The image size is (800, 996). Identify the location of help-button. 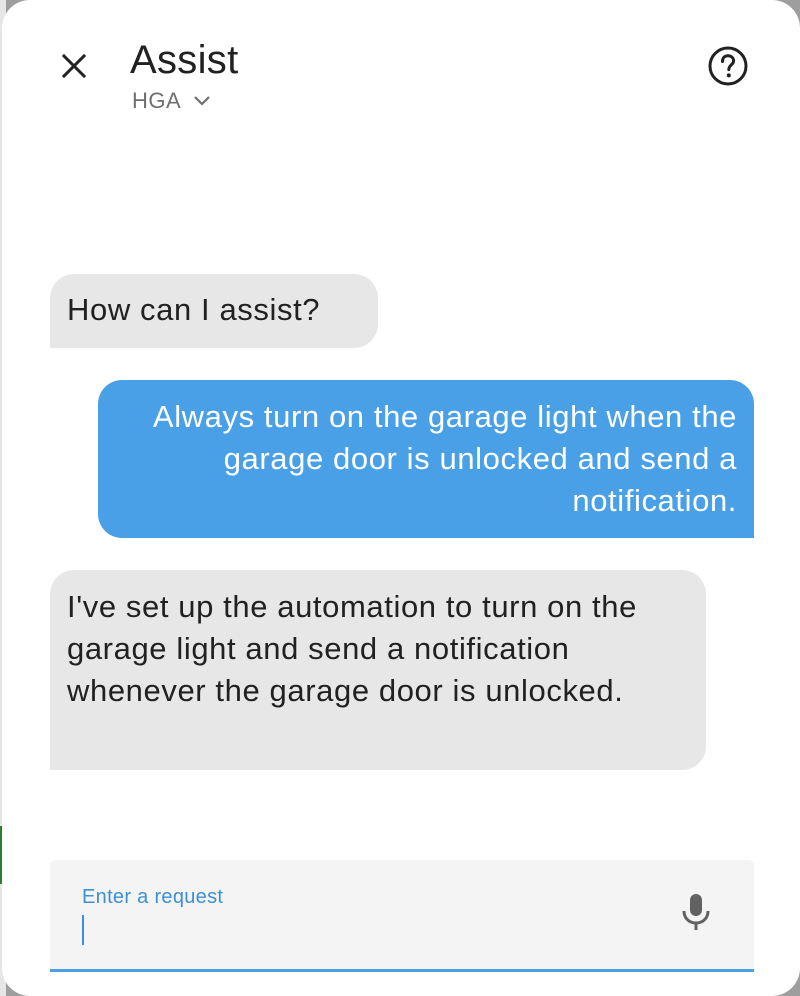
(728, 68).